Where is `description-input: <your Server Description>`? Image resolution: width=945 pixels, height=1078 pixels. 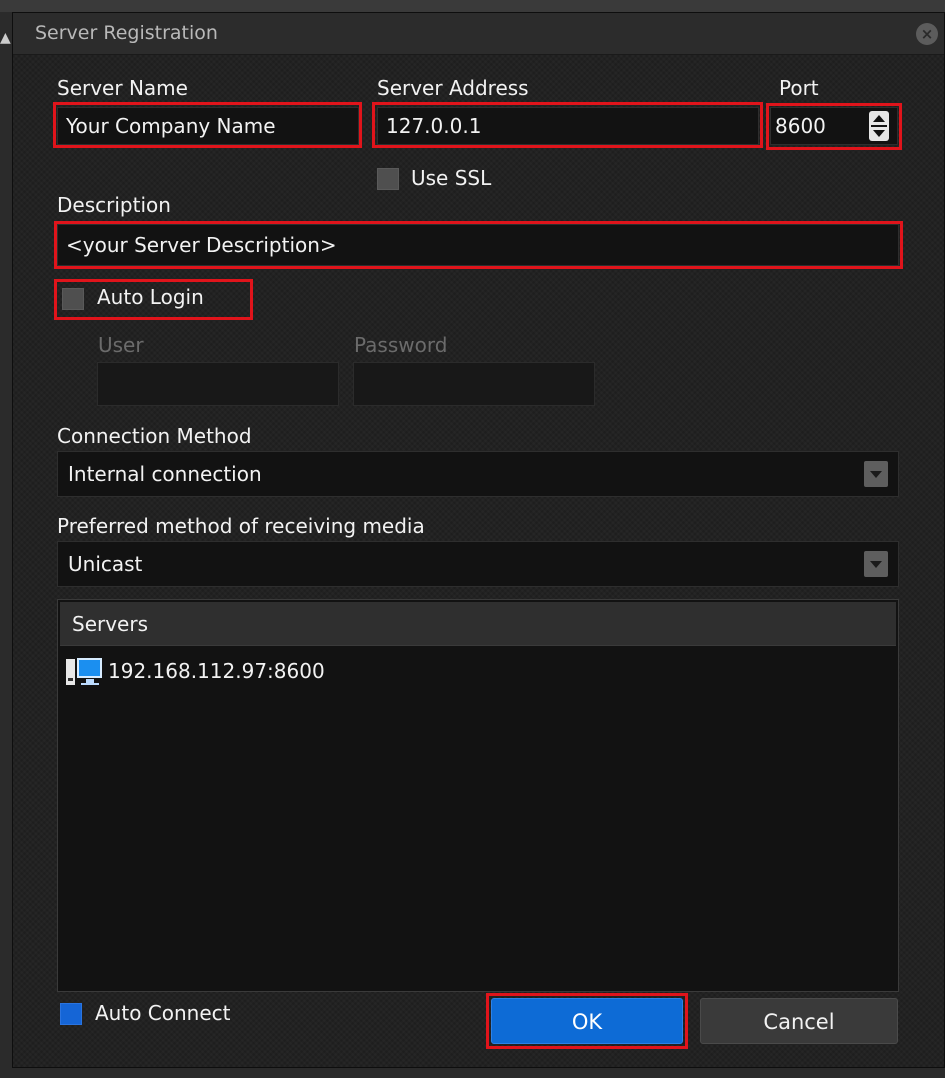 description-input: <your Server Description> is located at coordinates (478, 245).